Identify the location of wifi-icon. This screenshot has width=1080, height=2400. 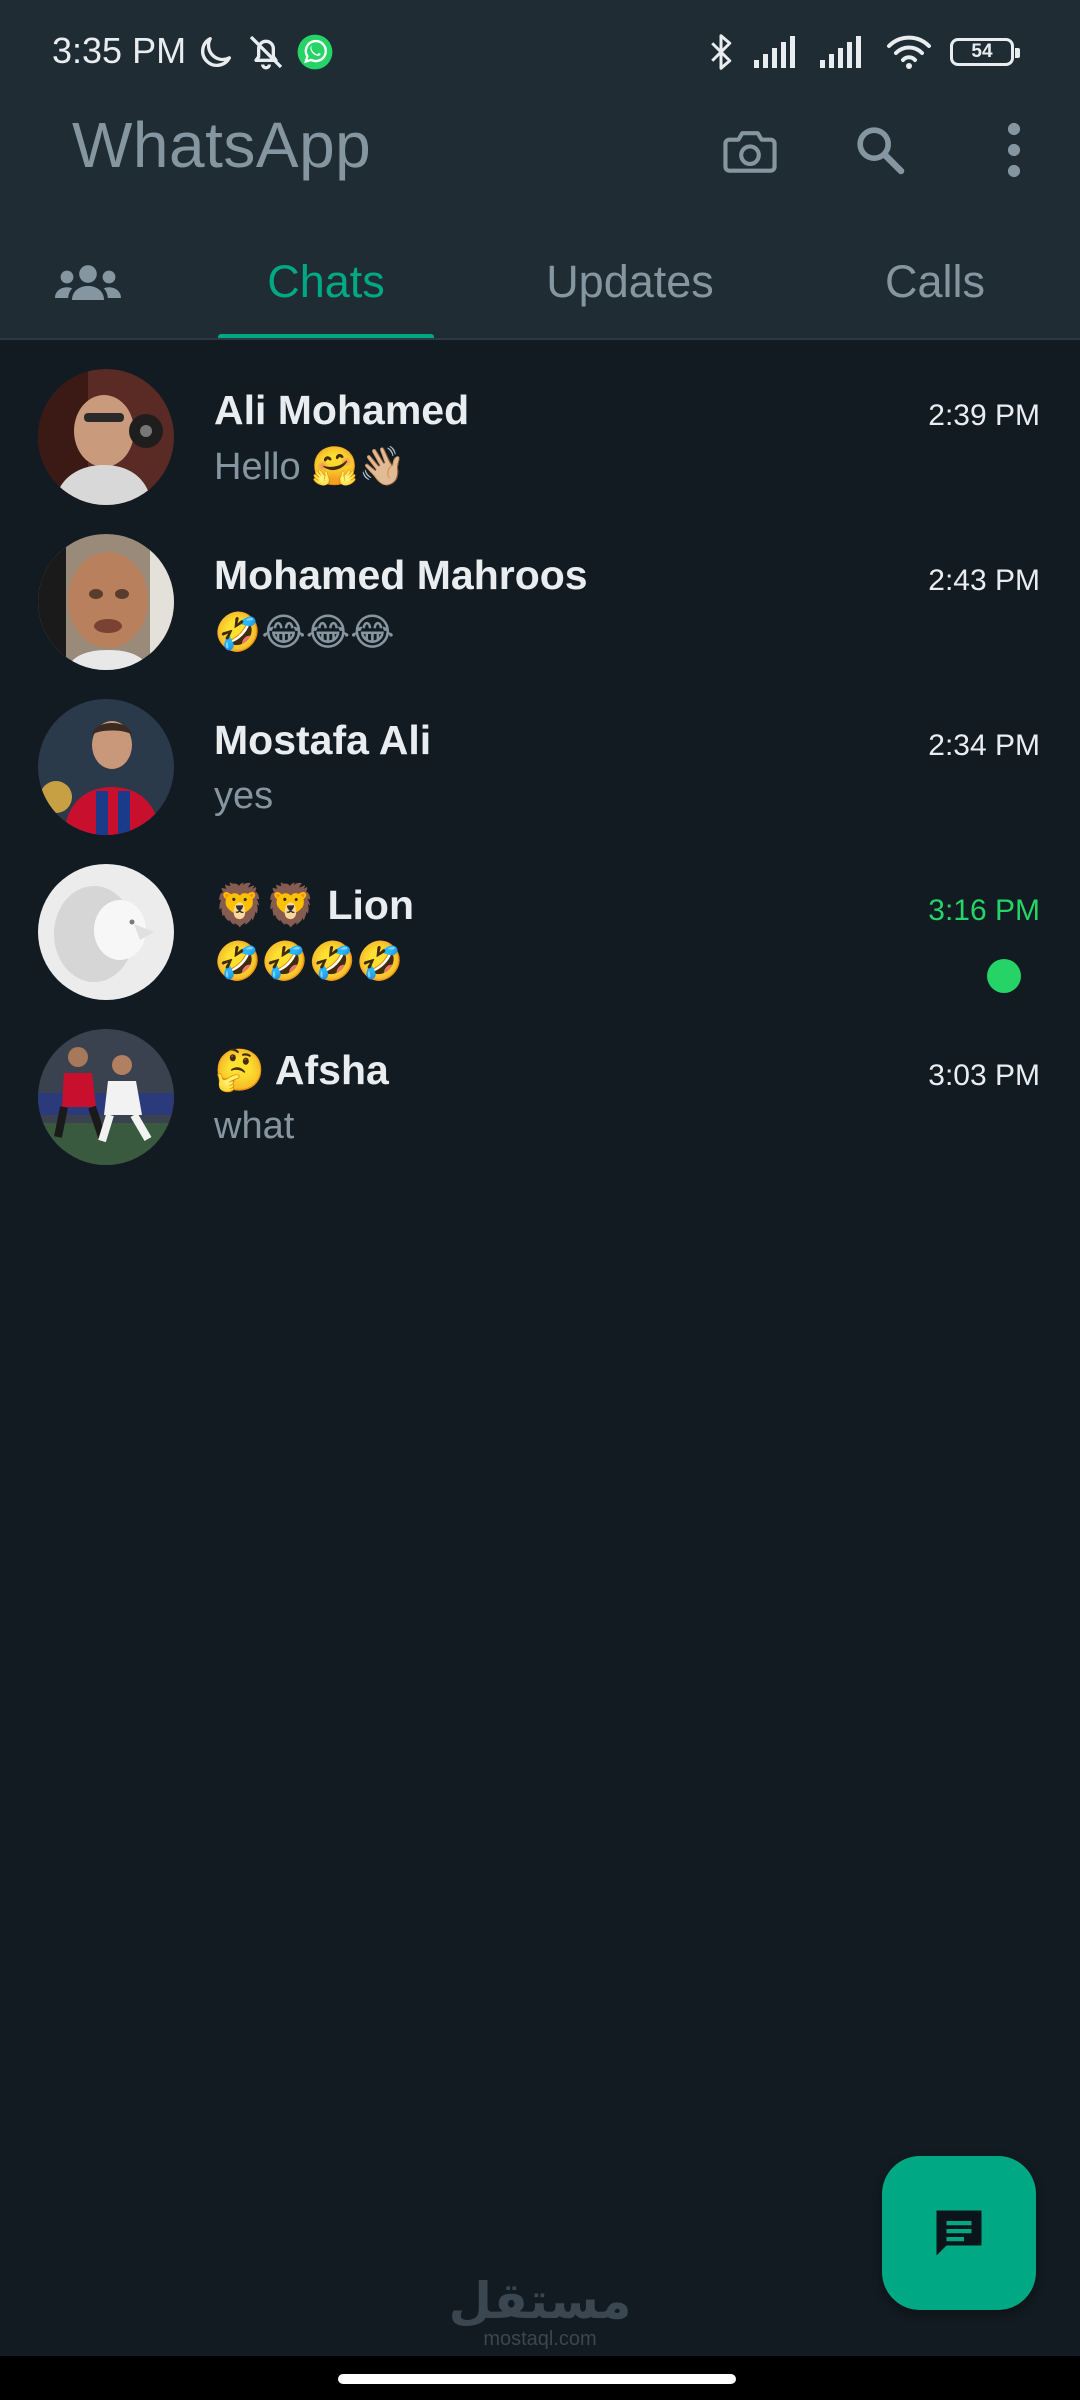
(909, 52).